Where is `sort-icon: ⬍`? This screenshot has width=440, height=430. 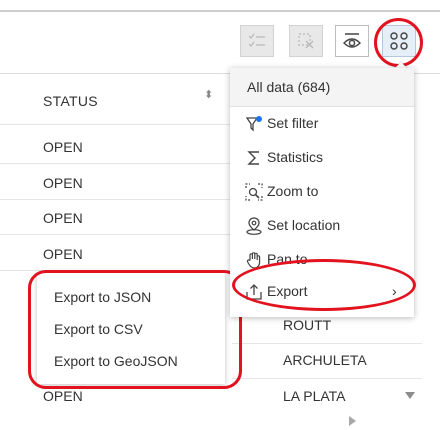
sort-icon: ⬍ is located at coordinates (208, 95).